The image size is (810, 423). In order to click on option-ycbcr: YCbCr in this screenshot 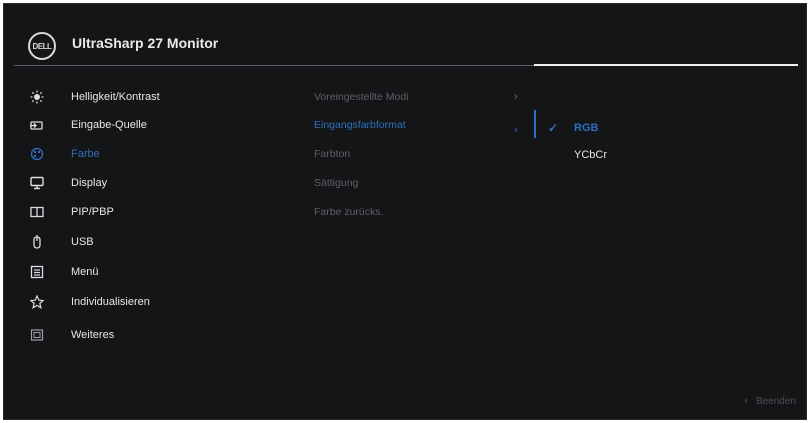, I will do `click(649, 155)`.